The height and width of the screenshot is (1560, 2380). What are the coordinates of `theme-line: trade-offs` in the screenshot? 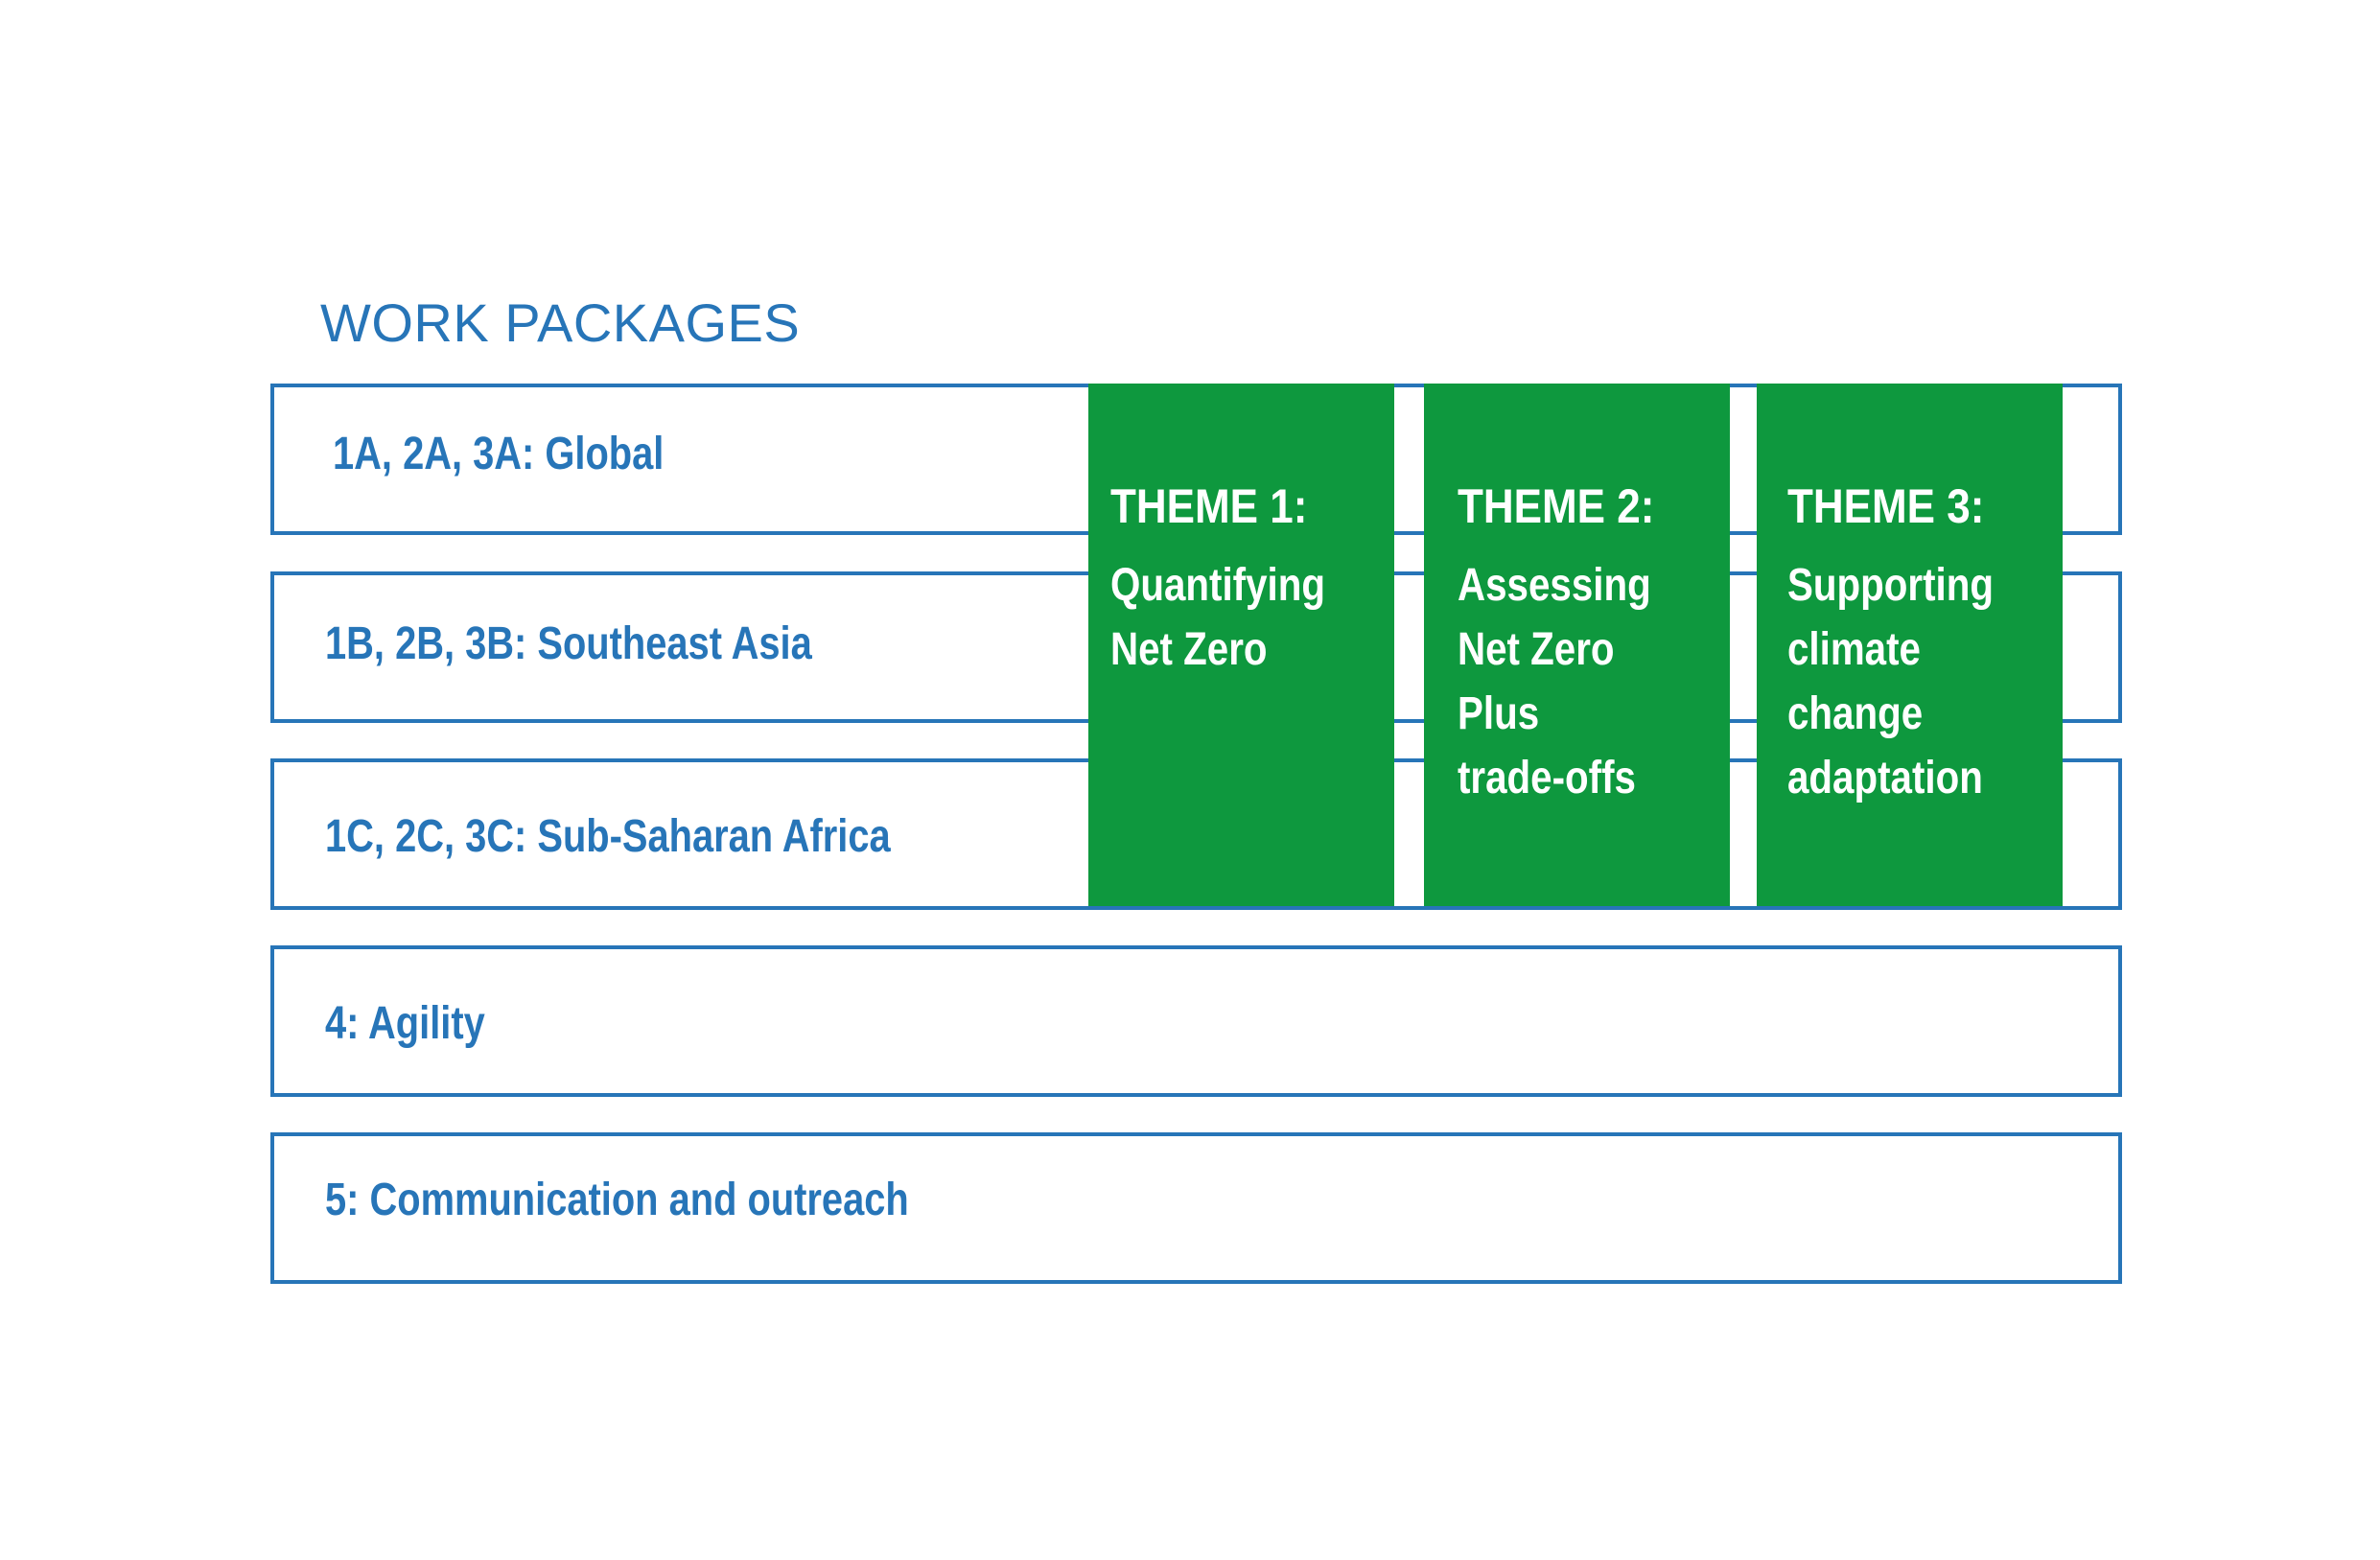 It's located at (1547, 778).